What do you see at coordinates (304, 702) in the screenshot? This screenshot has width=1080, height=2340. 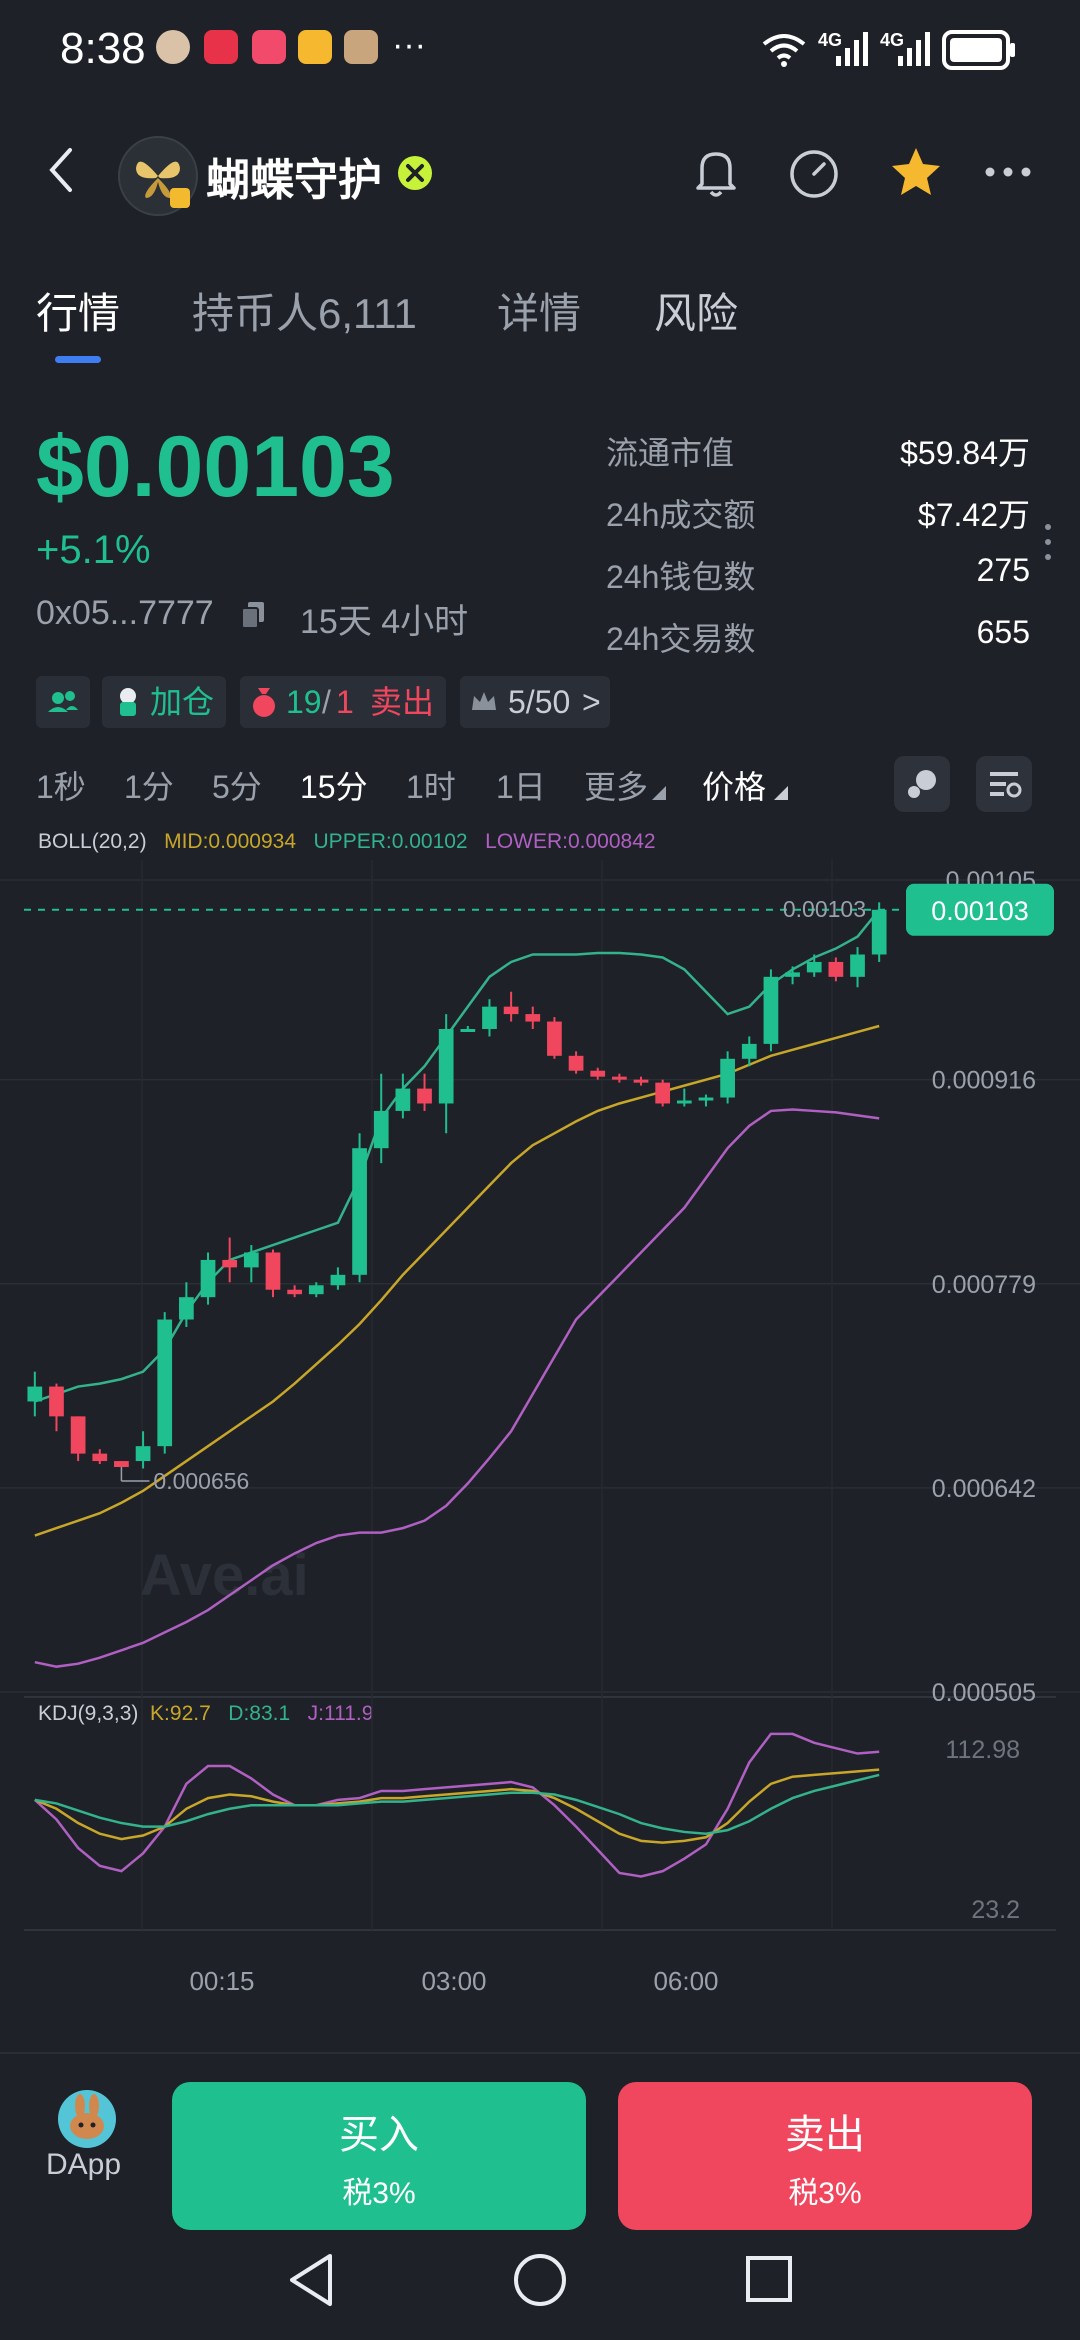 I see `buy-count: 19` at bounding box center [304, 702].